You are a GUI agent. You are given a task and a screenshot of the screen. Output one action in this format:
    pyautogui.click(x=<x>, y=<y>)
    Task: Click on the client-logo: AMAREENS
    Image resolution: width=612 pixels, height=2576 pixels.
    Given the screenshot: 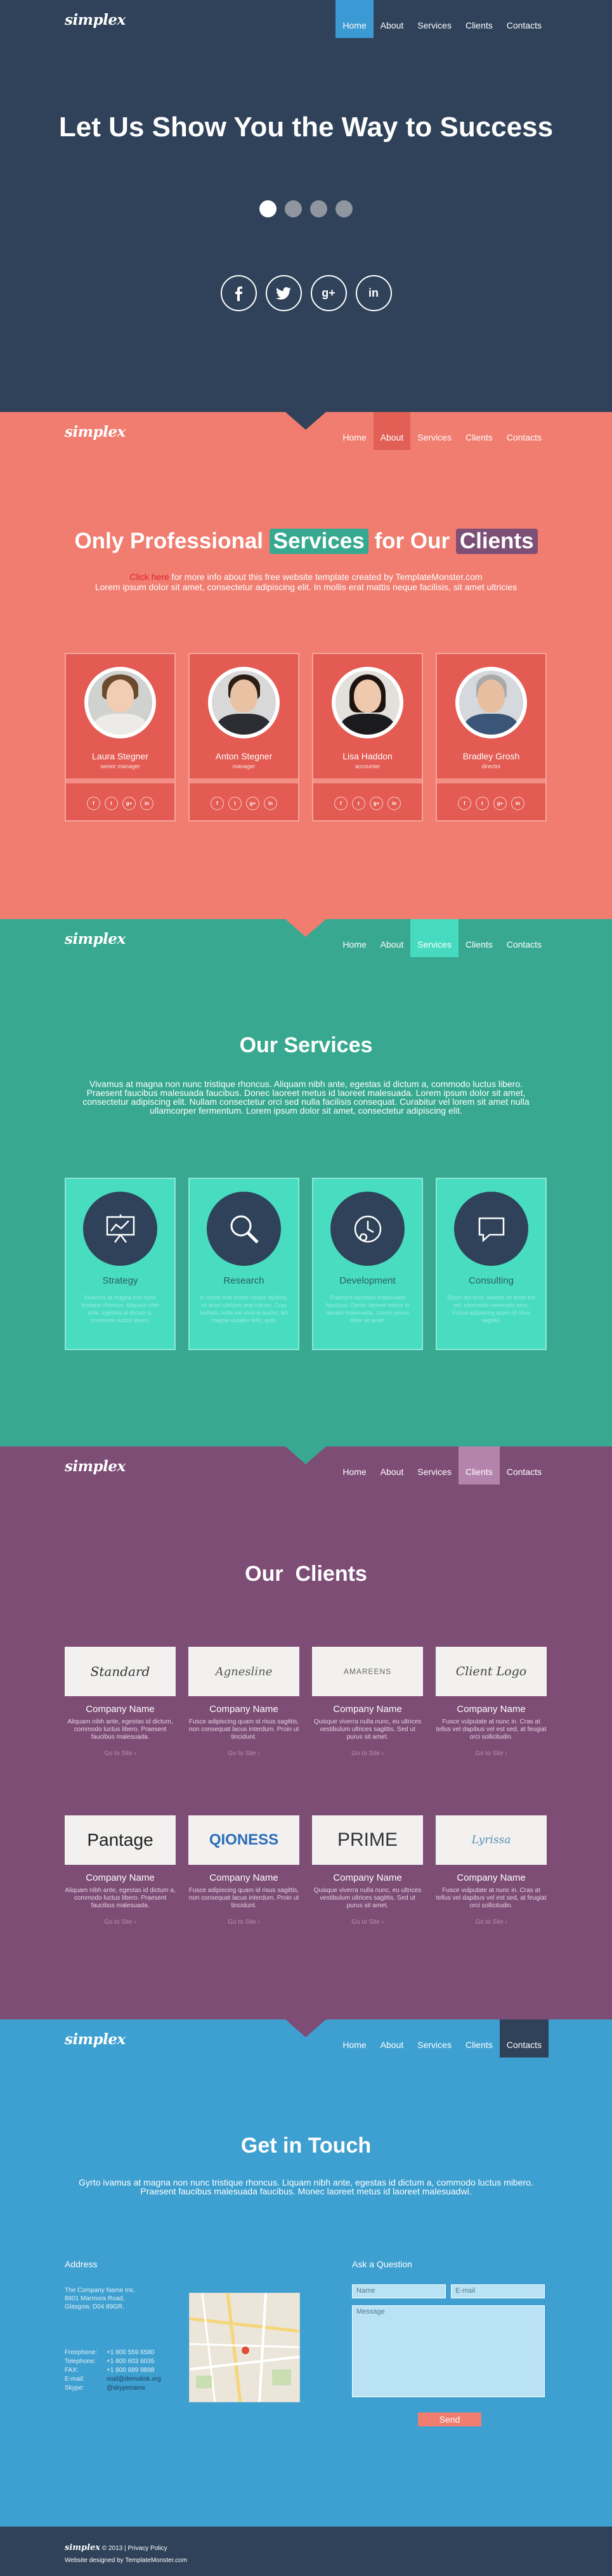 What is the action you would take?
    pyautogui.click(x=367, y=1672)
    